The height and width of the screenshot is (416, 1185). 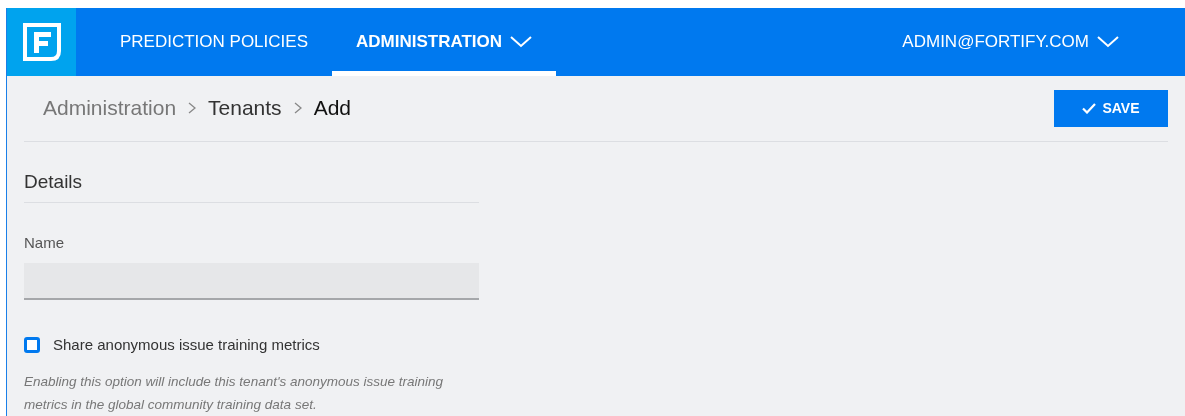 What do you see at coordinates (44, 243) in the screenshot?
I see `field-label: Name` at bounding box center [44, 243].